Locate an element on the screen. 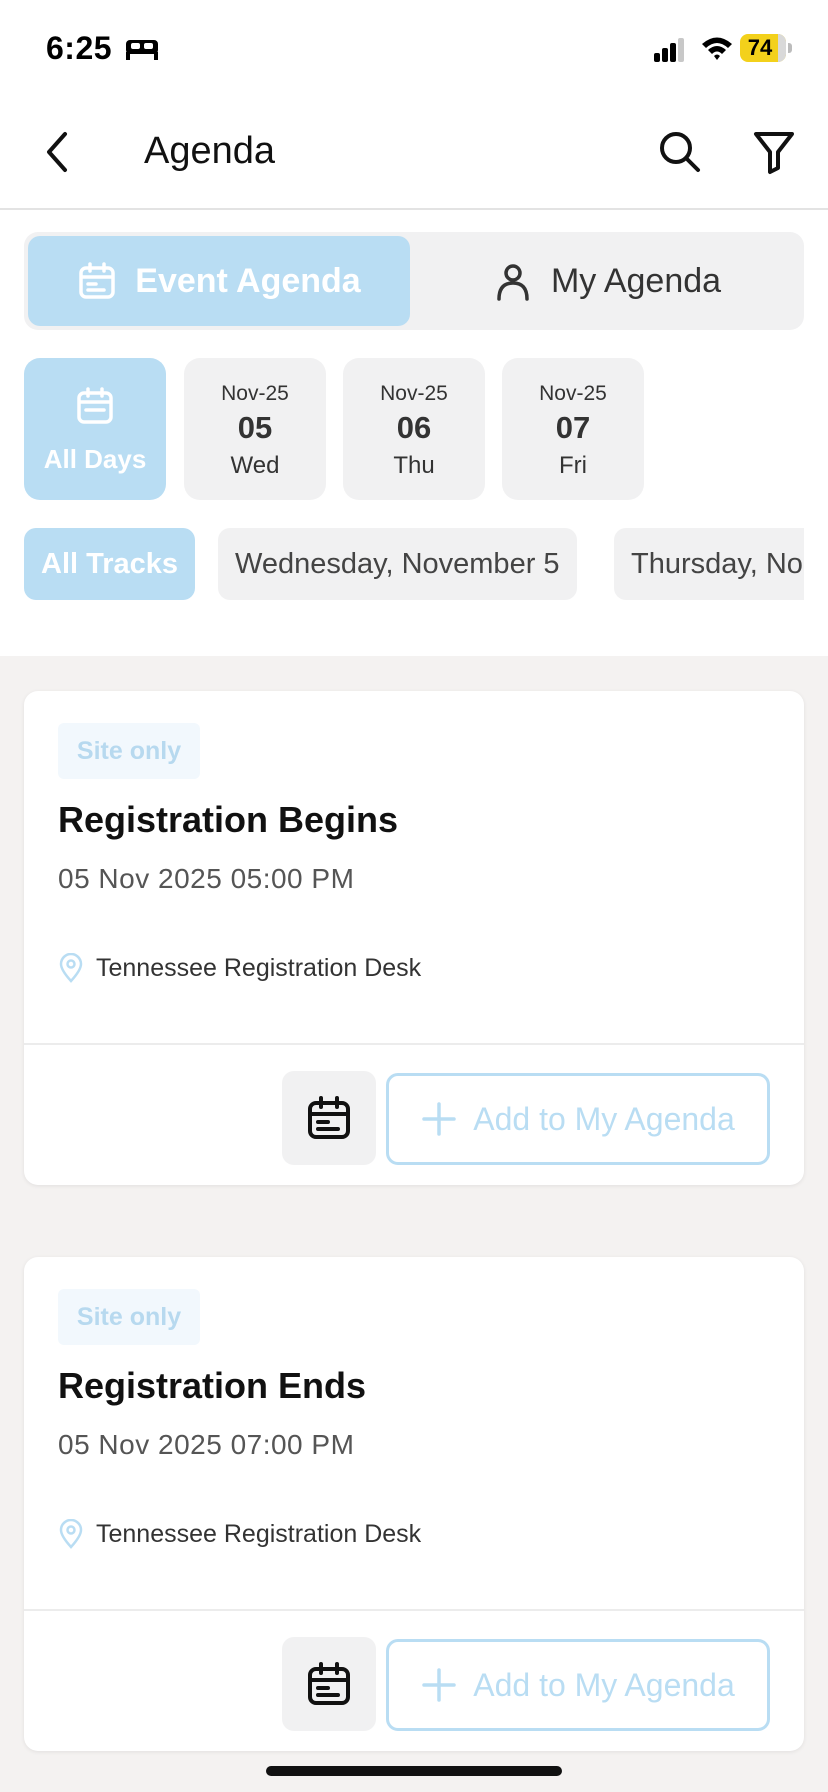 The width and height of the screenshot is (828, 1792). search-button is located at coordinates (680, 152).